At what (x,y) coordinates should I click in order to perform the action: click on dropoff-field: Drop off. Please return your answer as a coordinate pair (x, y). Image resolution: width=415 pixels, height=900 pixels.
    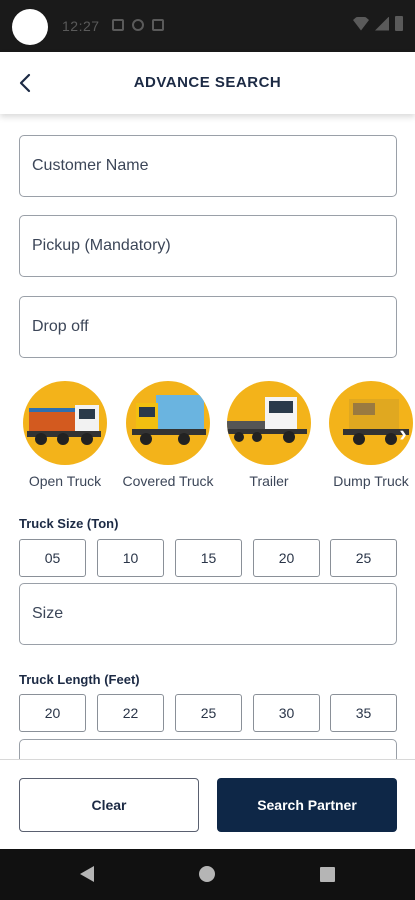
    Looking at the image, I should click on (208, 327).